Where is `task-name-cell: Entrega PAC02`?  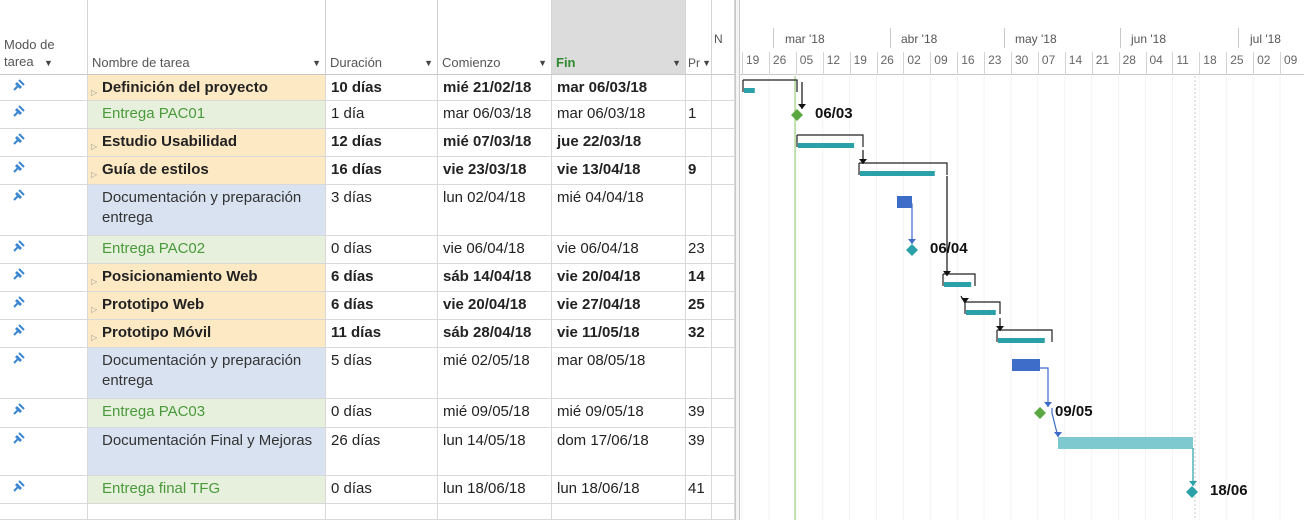 task-name-cell: Entrega PAC02 is located at coordinates (207, 250).